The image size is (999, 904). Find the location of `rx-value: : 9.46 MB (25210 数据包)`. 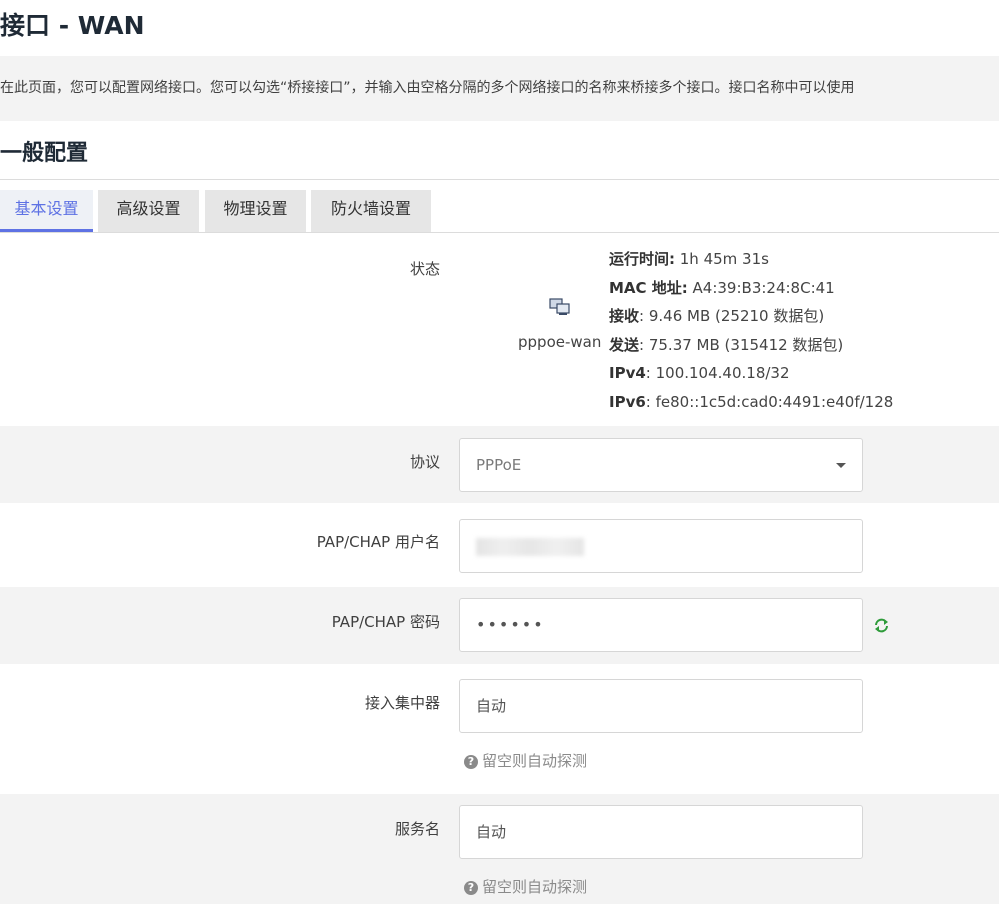

rx-value: : 9.46 MB (25210 数据包) is located at coordinates (732, 316).